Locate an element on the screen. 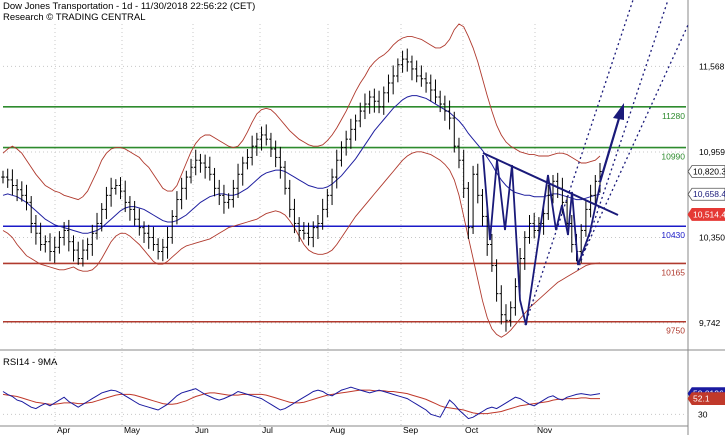 This screenshot has height=435, width=725. channel-line-upper is located at coordinates (636, 137).